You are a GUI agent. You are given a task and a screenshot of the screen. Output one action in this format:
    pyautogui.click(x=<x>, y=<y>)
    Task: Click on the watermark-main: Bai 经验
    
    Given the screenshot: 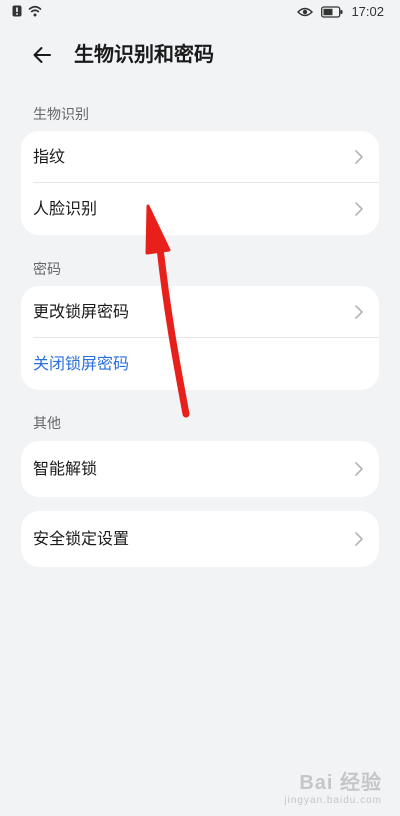 What is the action you would take?
    pyautogui.click(x=340, y=783)
    